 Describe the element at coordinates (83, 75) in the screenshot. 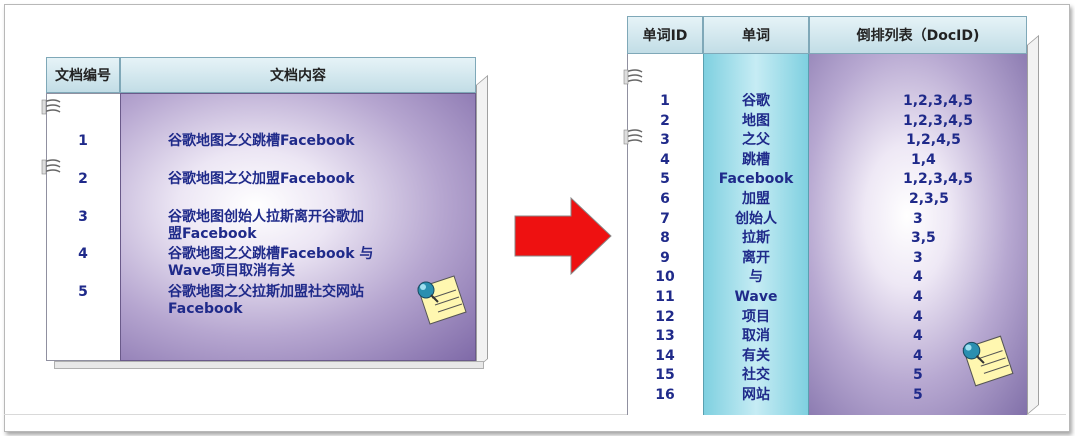

I see `header-doc-id: 文档编号` at that location.